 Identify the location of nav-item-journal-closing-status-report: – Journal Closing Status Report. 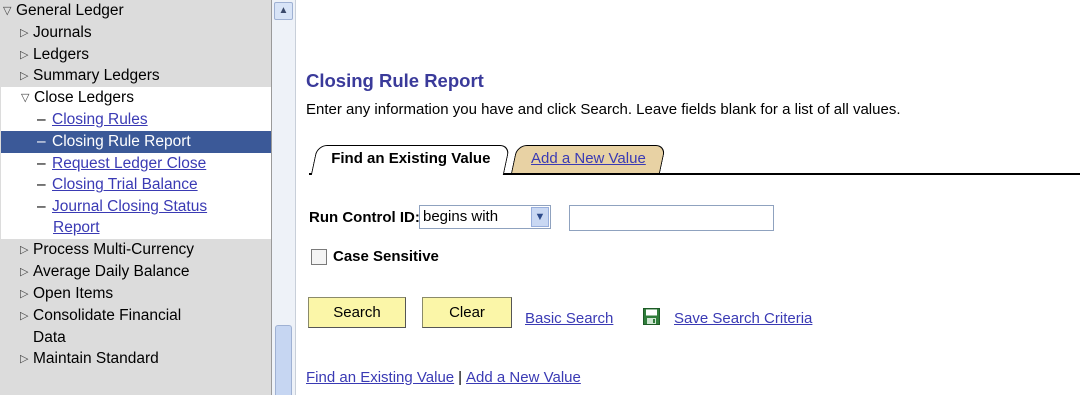
(136, 217).